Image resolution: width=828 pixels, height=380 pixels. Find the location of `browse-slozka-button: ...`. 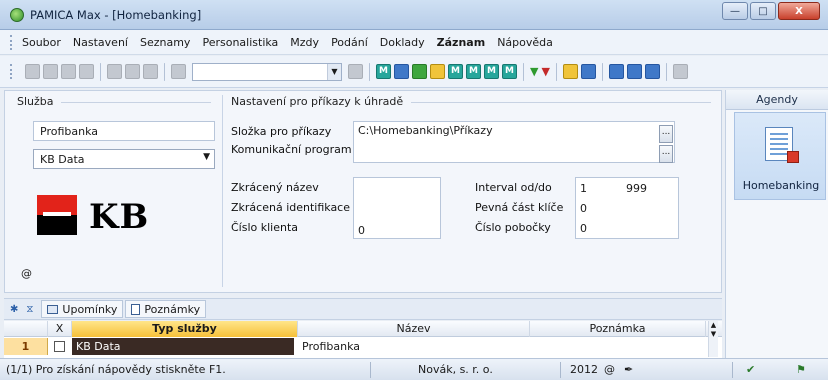

browse-slozka-button: ... is located at coordinates (666, 134).